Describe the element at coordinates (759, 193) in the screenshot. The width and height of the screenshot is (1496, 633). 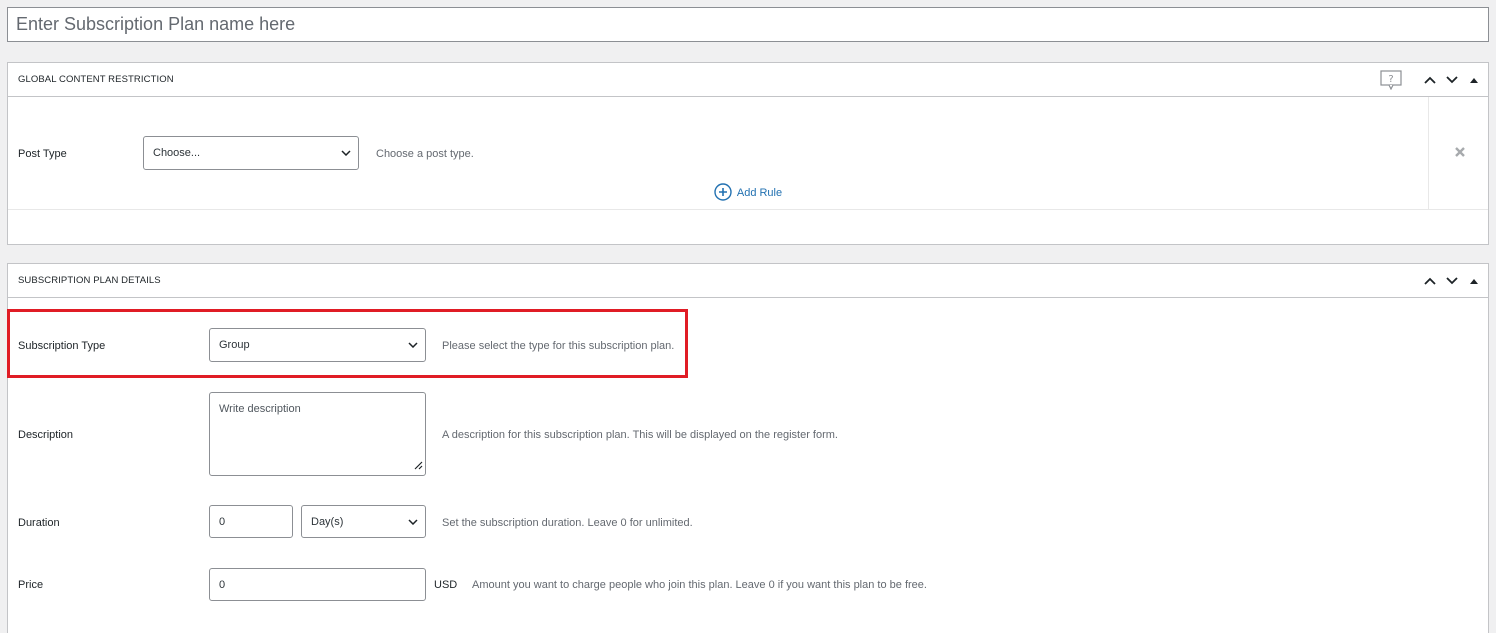
I see `add-rule-label: Add Rule` at that location.